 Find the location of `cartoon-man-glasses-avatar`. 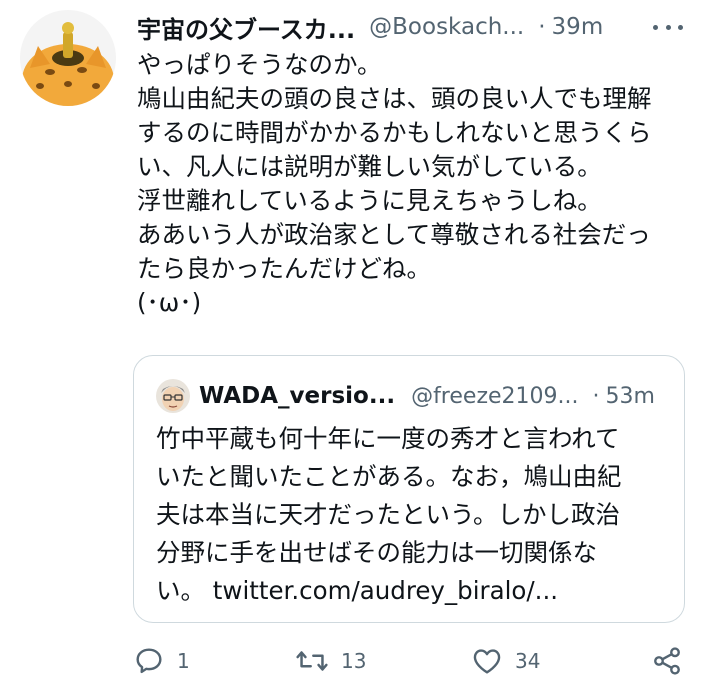

cartoon-man-glasses-avatar is located at coordinates (173, 396).